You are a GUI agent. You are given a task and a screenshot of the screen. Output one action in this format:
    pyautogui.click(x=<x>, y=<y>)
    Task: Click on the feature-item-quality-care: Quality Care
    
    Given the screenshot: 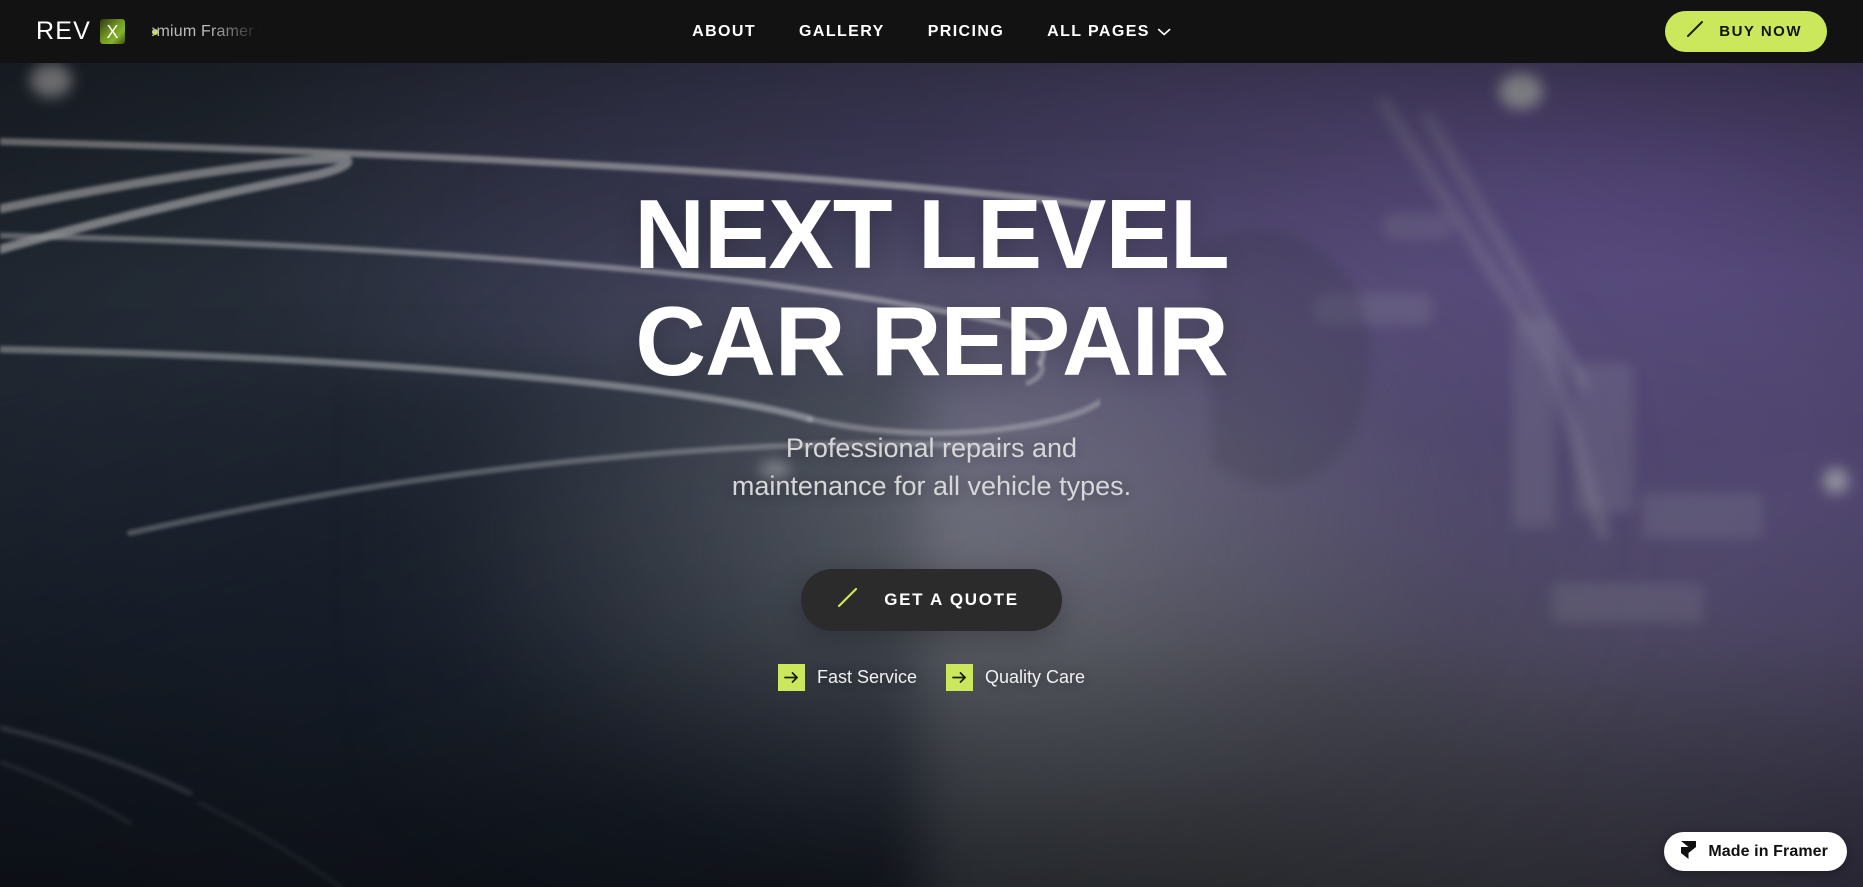 What is the action you would take?
    pyautogui.click(x=1015, y=677)
    